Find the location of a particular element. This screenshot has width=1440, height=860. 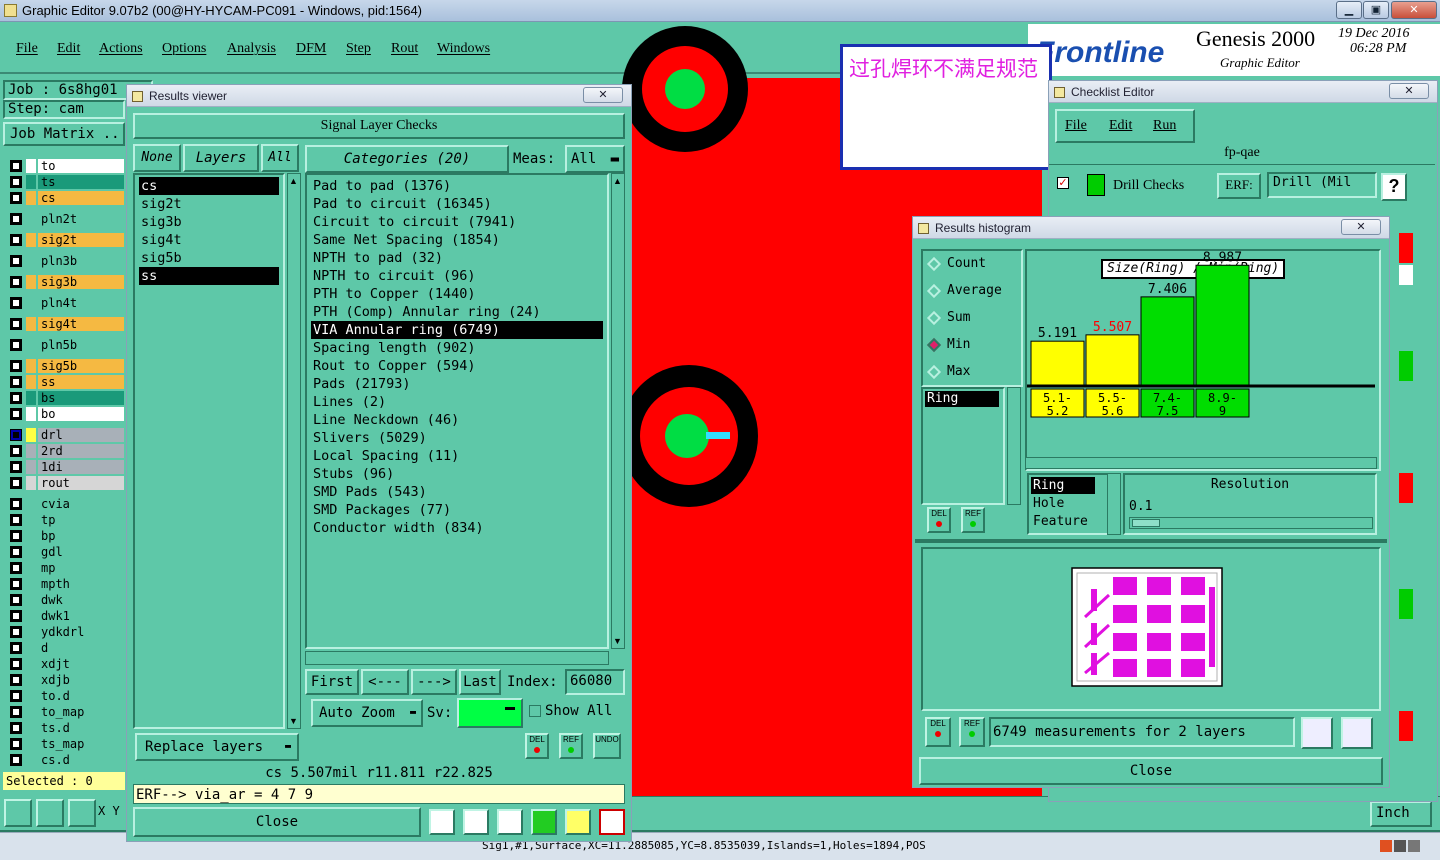

undo-button: UNDO is located at coordinates (607, 746).